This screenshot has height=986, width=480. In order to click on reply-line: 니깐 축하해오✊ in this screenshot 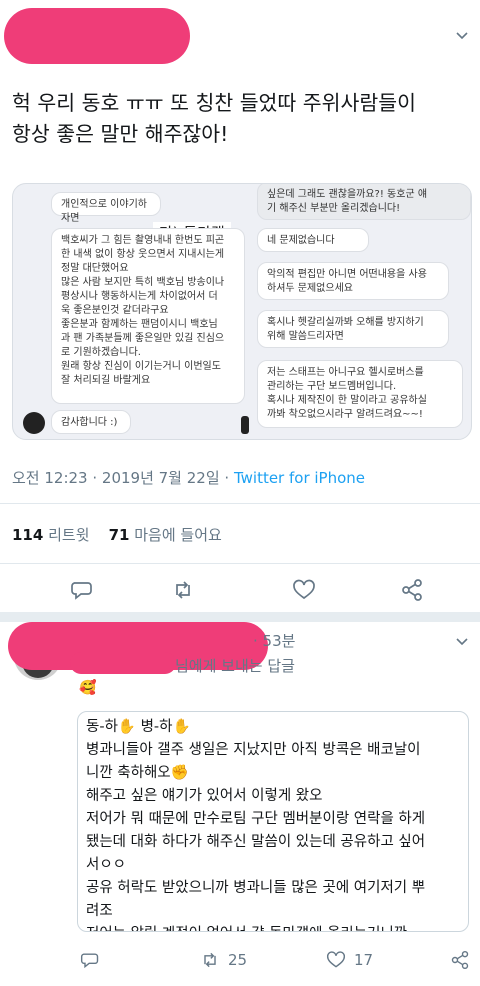, I will do `click(137, 773)`.